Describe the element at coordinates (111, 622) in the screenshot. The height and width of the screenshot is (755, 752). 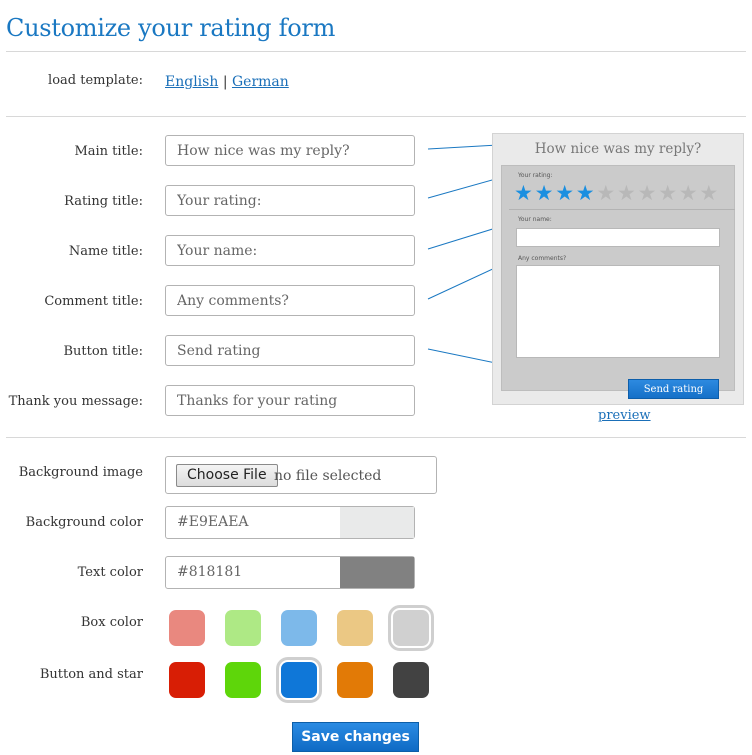
I see `box-color-label: Box color` at that location.